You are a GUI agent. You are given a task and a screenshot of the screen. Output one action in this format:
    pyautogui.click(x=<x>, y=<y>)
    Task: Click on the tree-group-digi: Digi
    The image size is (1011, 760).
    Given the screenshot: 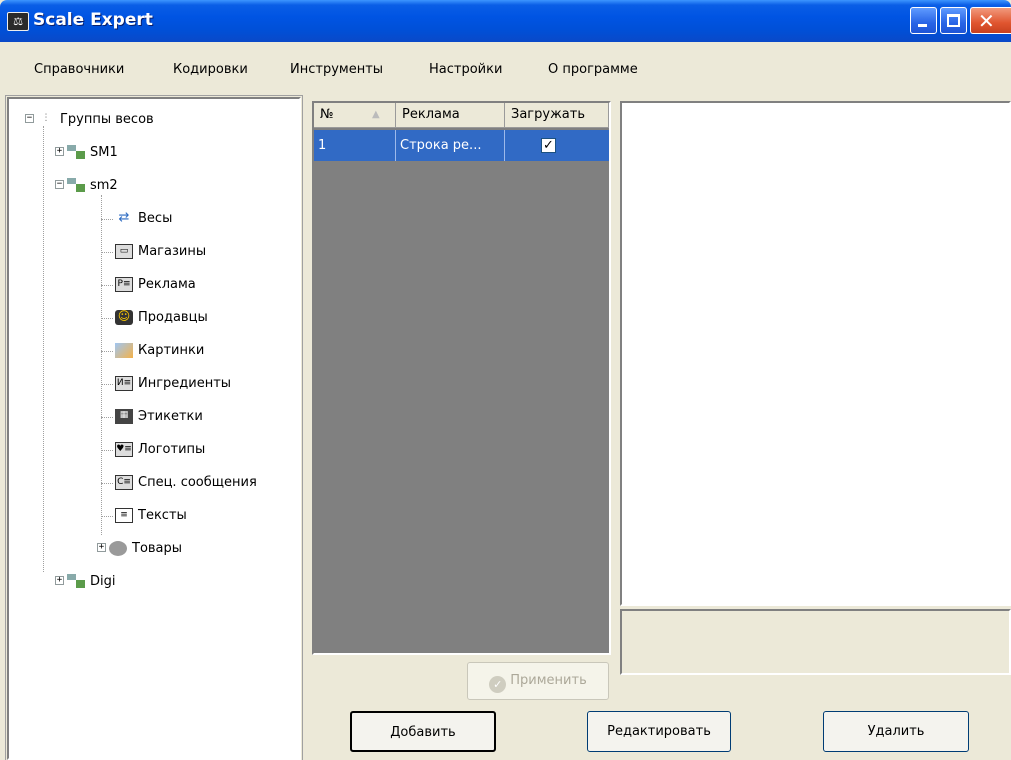 What is the action you would take?
    pyautogui.click(x=91, y=581)
    